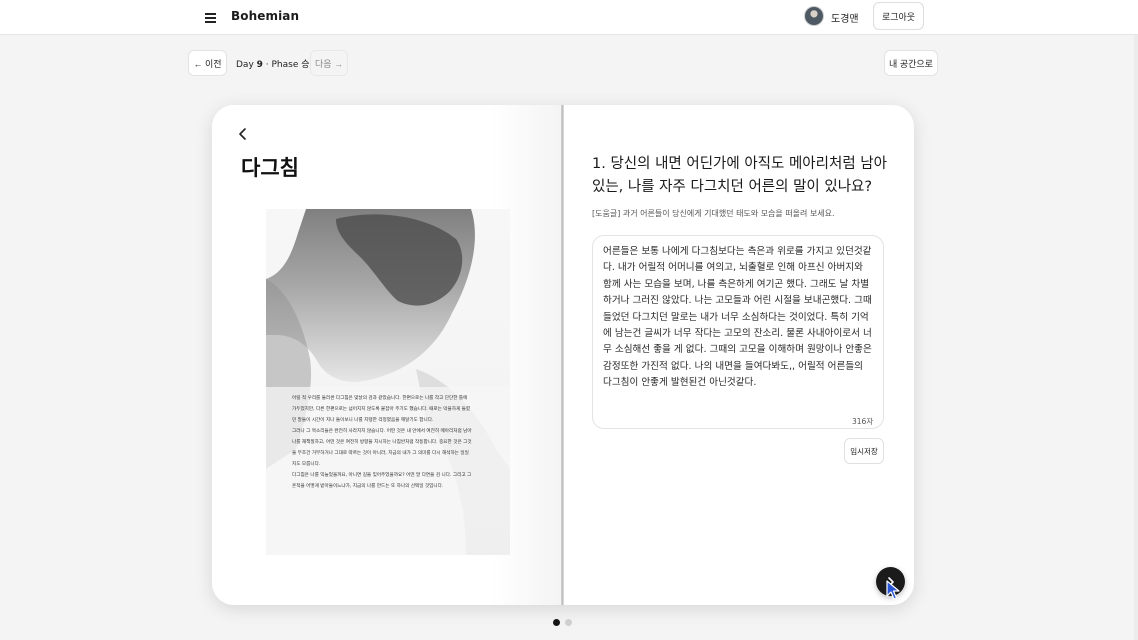 The height and width of the screenshot is (640, 1138). What do you see at coordinates (898, 16) in the screenshot?
I see `logout-button: 로그아웃` at bounding box center [898, 16].